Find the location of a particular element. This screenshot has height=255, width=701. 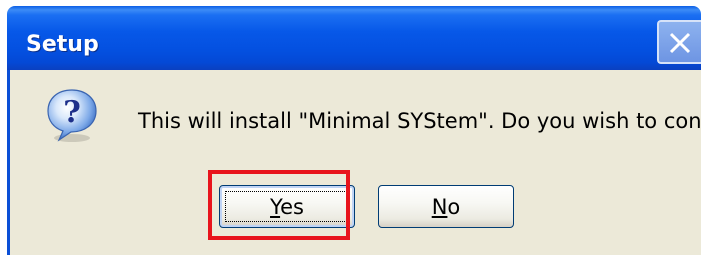

no-button: No is located at coordinates (446, 206).